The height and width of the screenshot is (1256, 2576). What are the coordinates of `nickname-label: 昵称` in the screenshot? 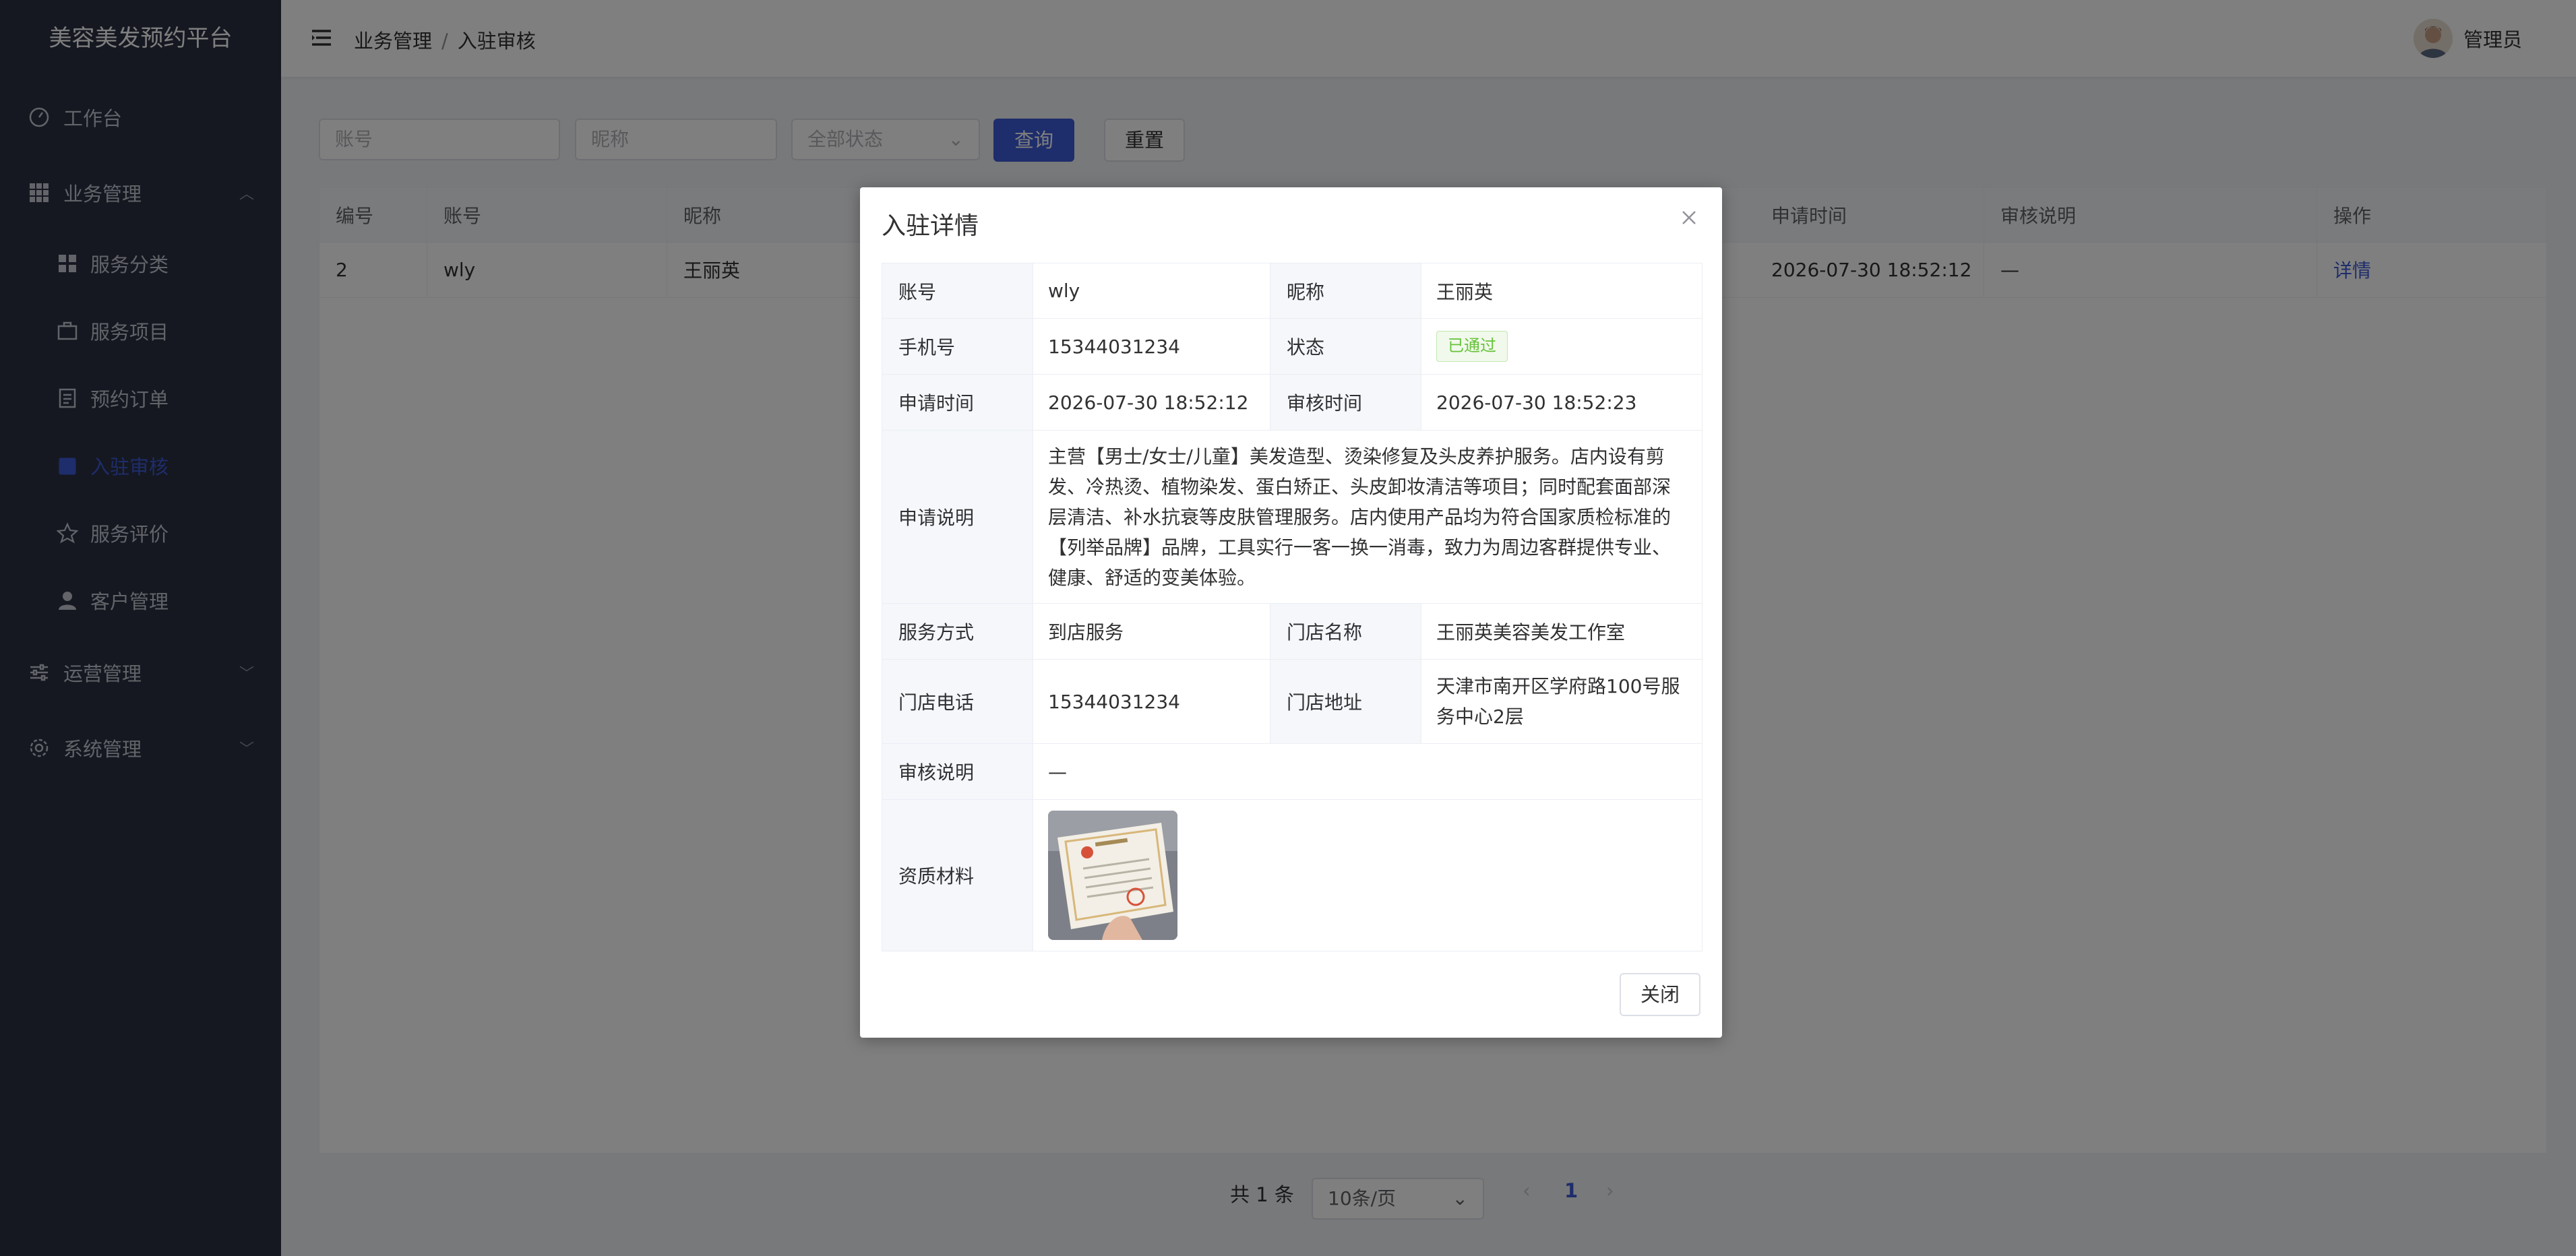 It's located at (1345, 290).